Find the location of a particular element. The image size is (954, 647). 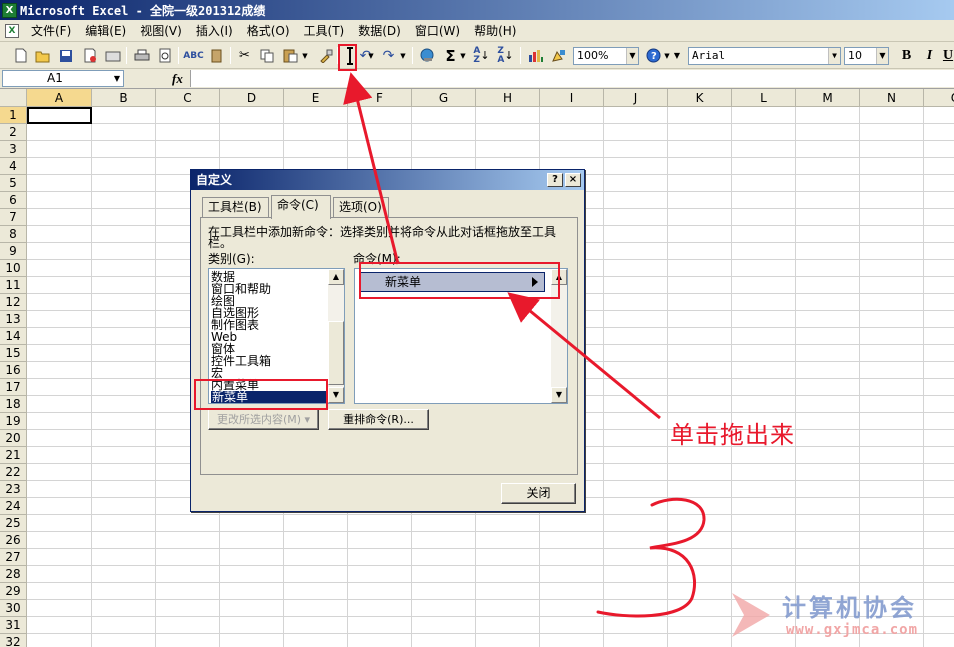

redo-icon: ↷ is located at coordinates (388, 55).